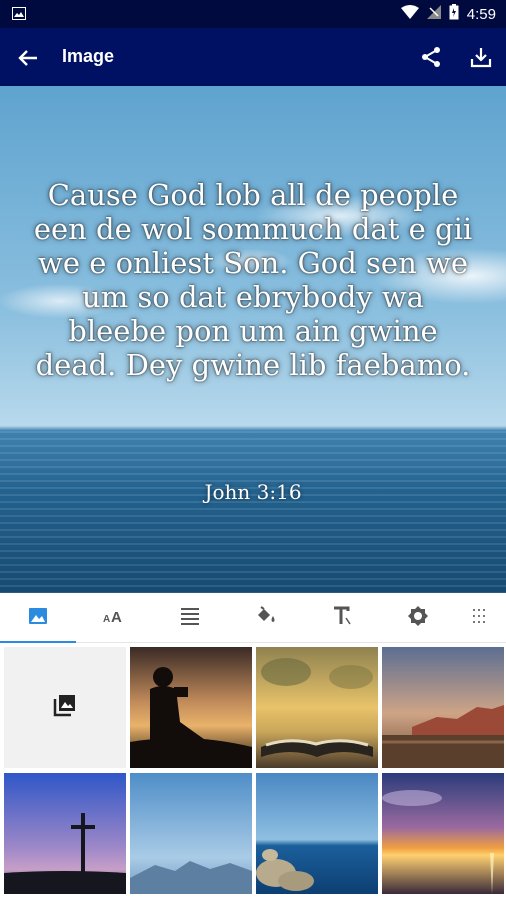 This screenshot has width=506, height=900. I want to click on tab-text-format, so click(342, 618).